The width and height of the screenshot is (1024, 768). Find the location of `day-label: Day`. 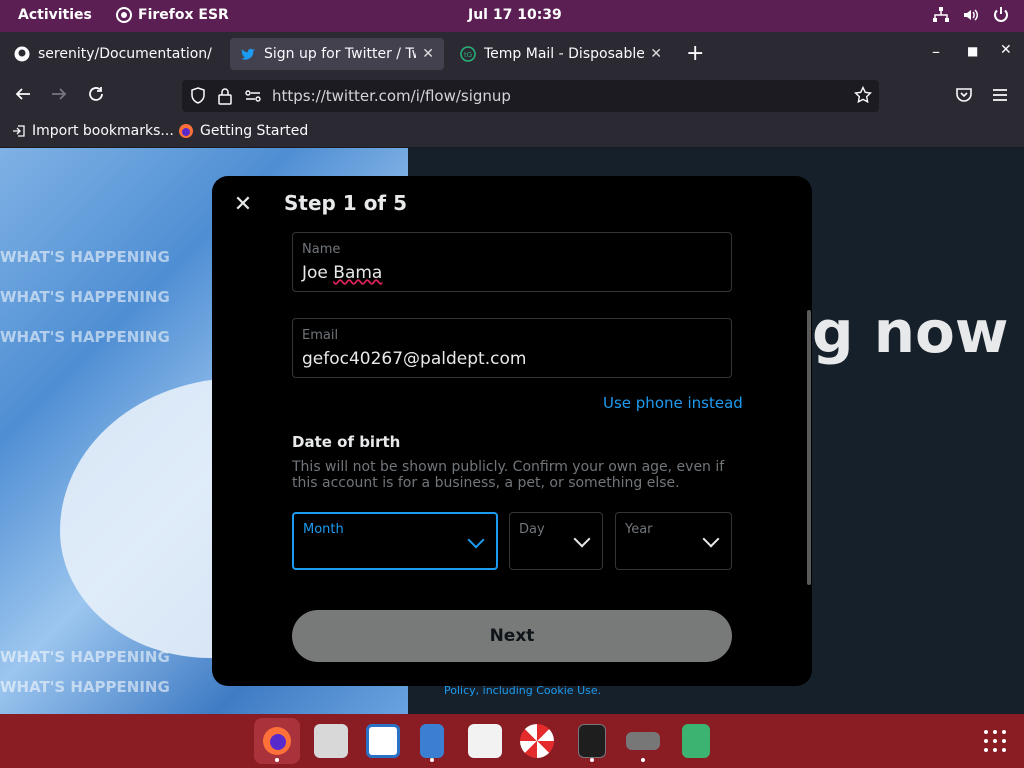

day-label: Day is located at coordinates (532, 529).